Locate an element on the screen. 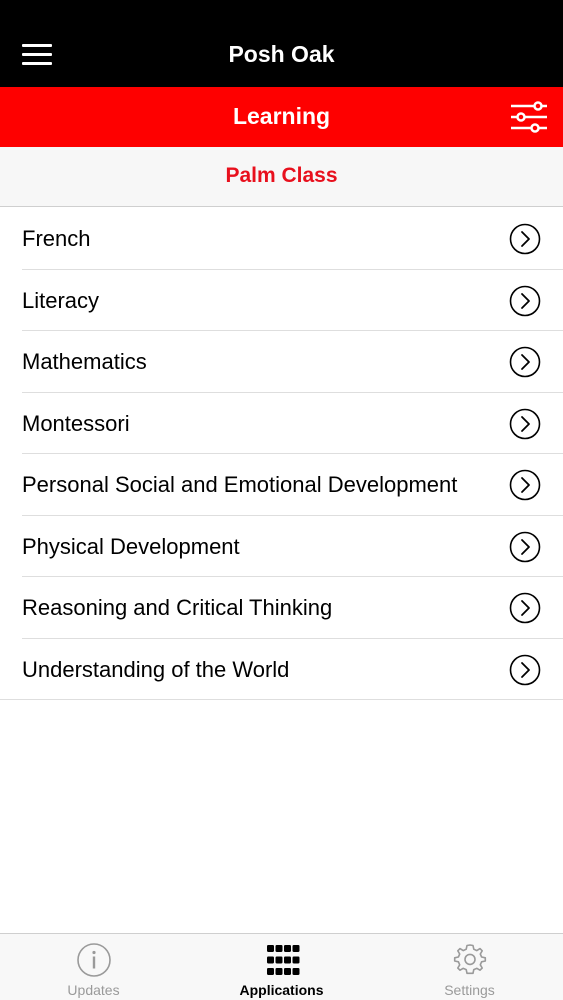 Image resolution: width=563 pixels, height=1000 pixels. tab-applications: Applications is located at coordinates (281, 967).